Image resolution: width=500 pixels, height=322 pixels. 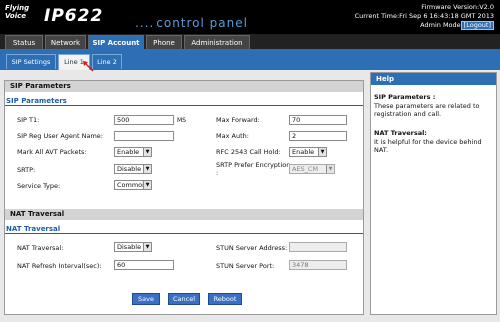 I want to click on nat-traversal-label: NAT Traversal:, so click(x=40, y=248).